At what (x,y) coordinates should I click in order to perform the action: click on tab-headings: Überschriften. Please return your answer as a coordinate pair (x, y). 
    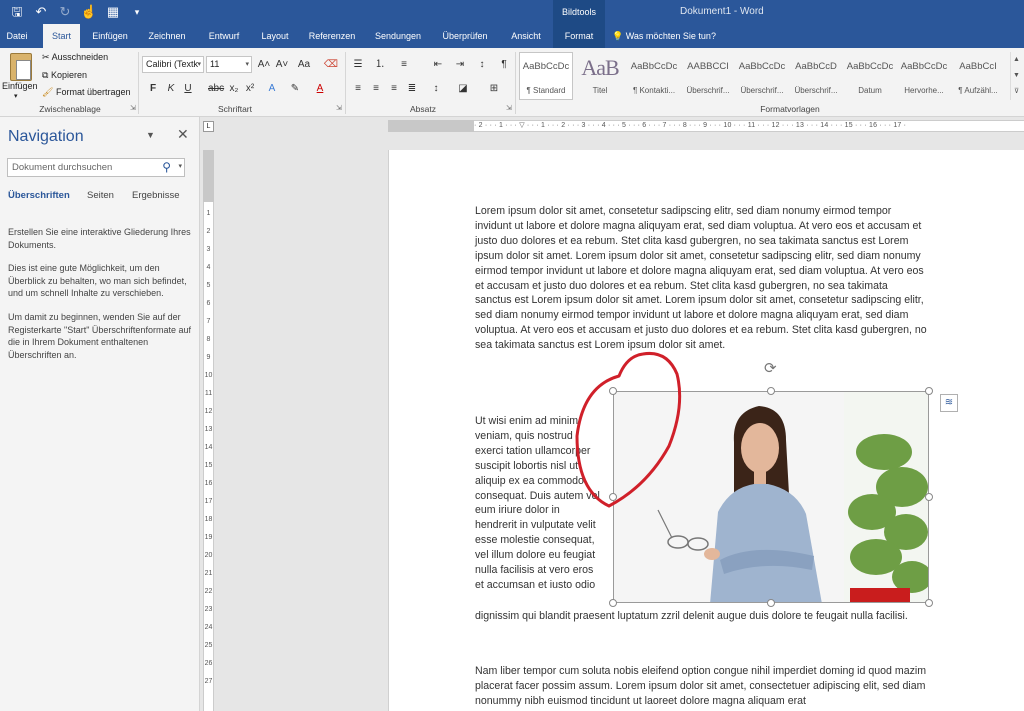
    Looking at the image, I should click on (39, 195).